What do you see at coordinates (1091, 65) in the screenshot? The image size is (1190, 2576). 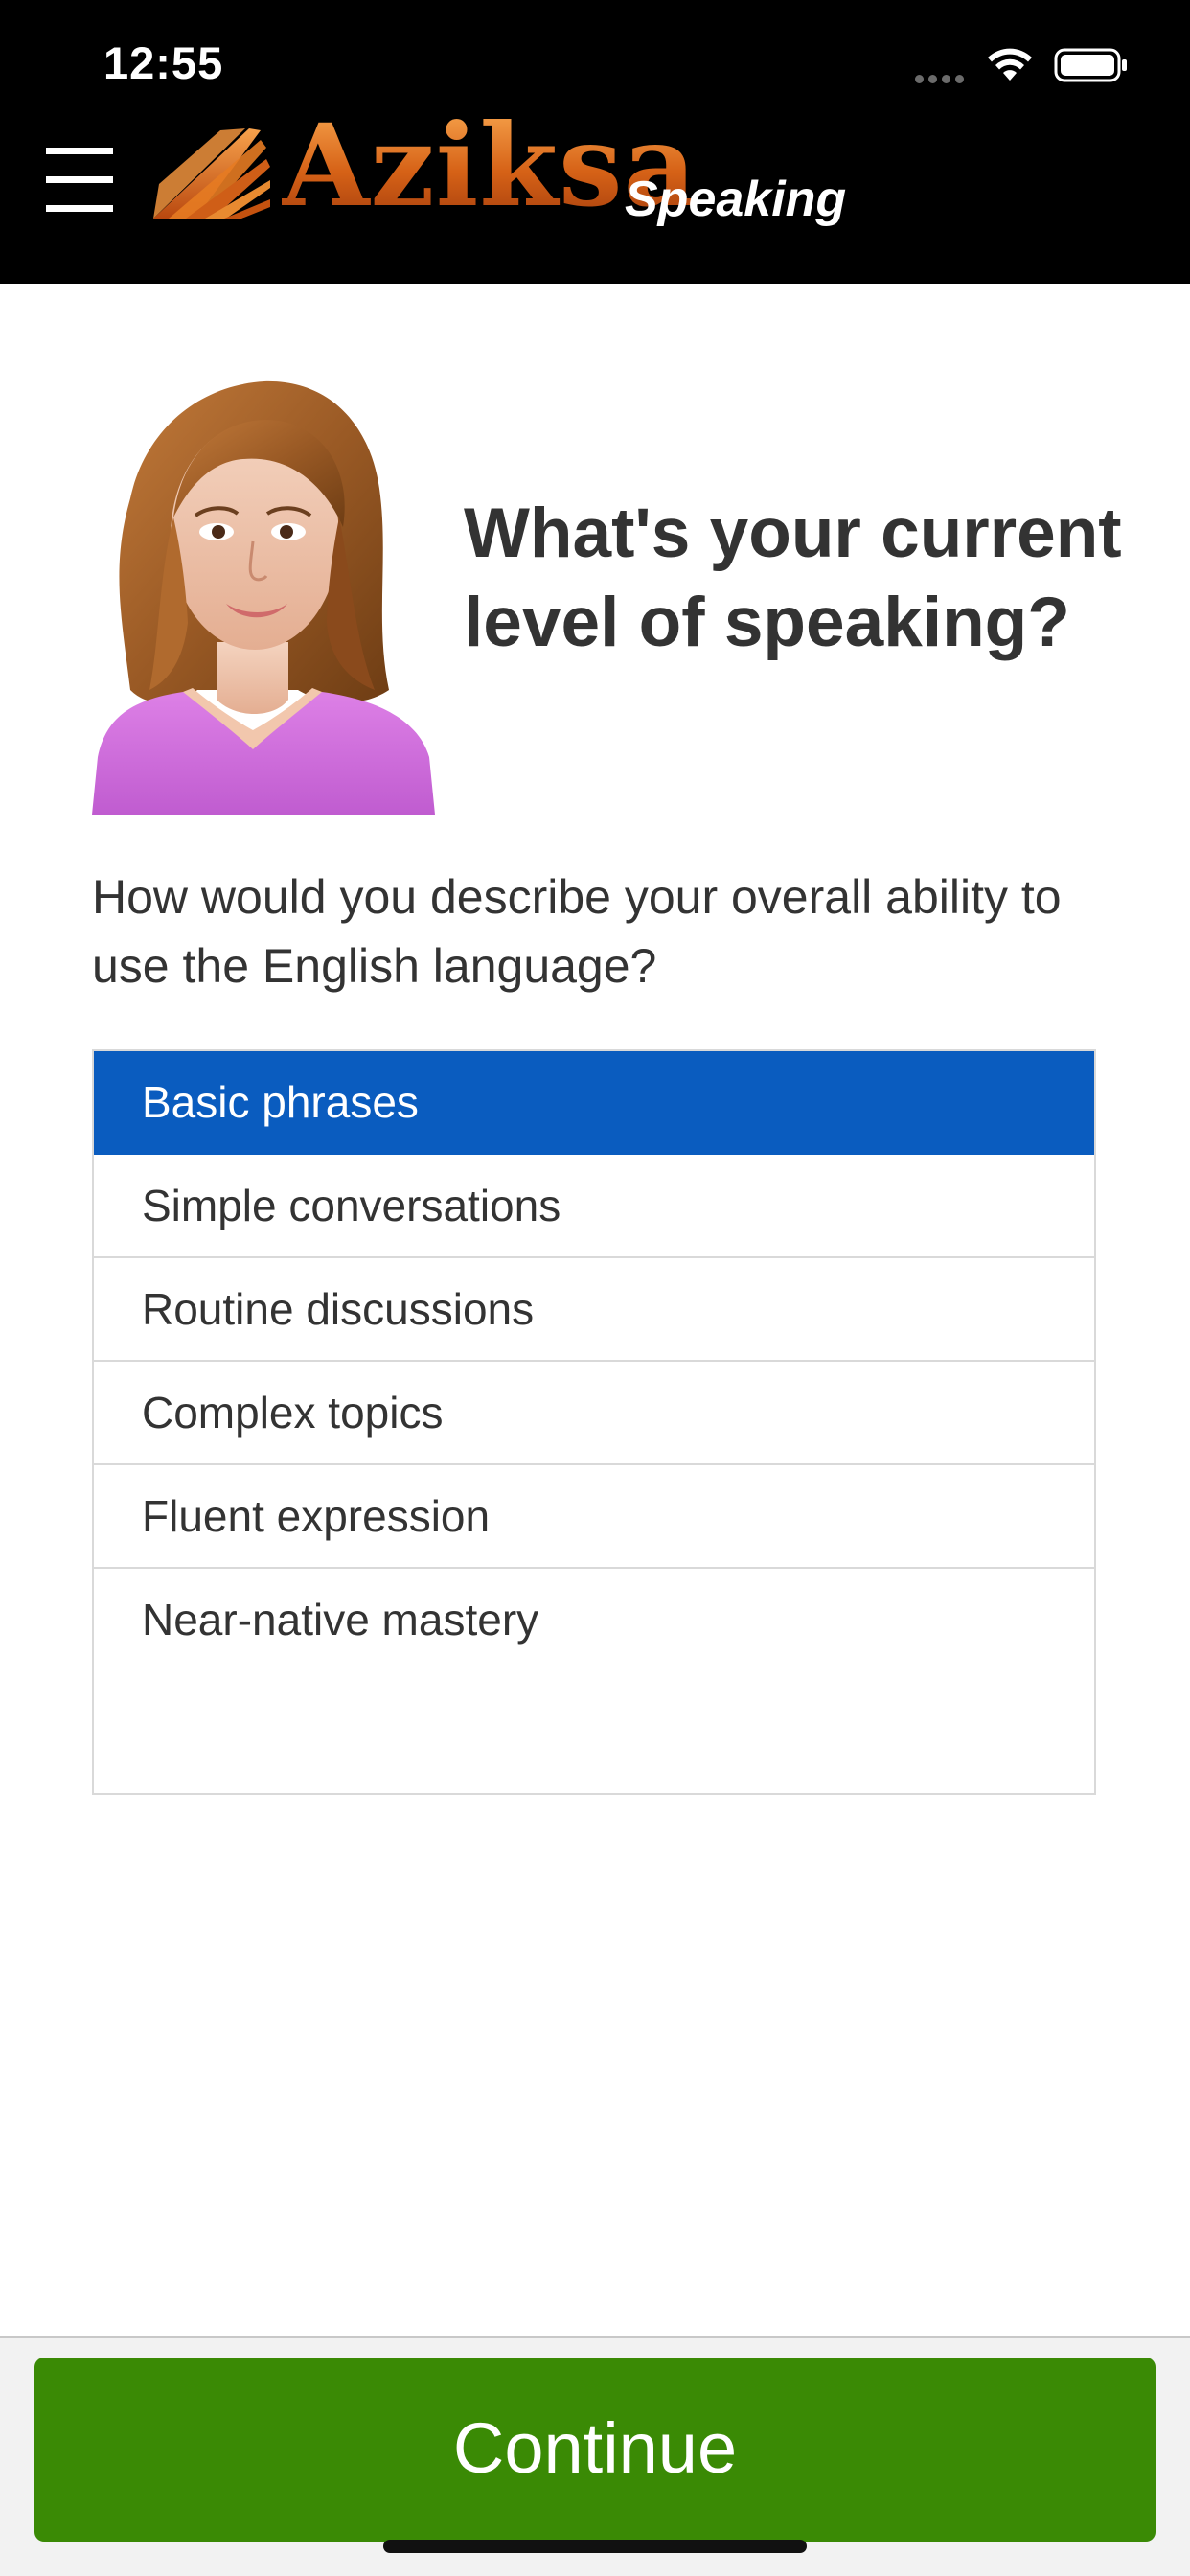 I see `battery-icon` at bounding box center [1091, 65].